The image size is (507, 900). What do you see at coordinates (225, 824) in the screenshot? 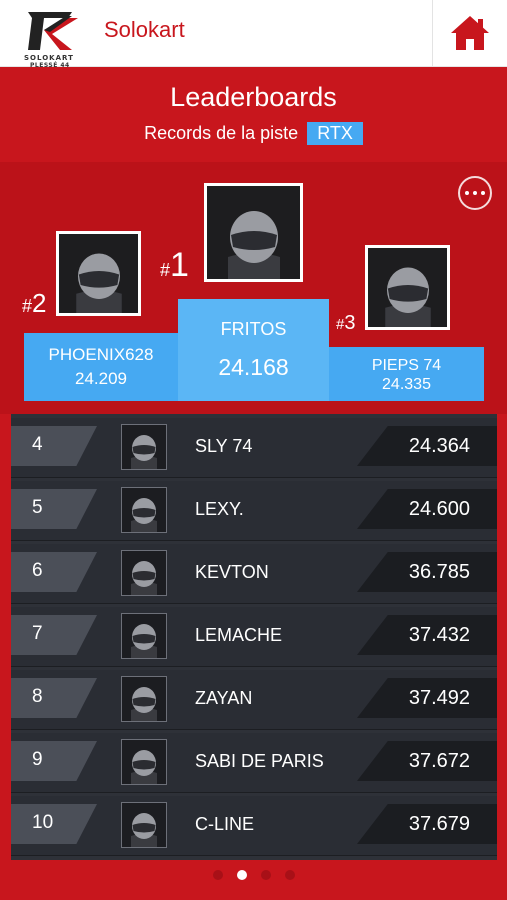
I see `driver-name: C-LINE` at bounding box center [225, 824].